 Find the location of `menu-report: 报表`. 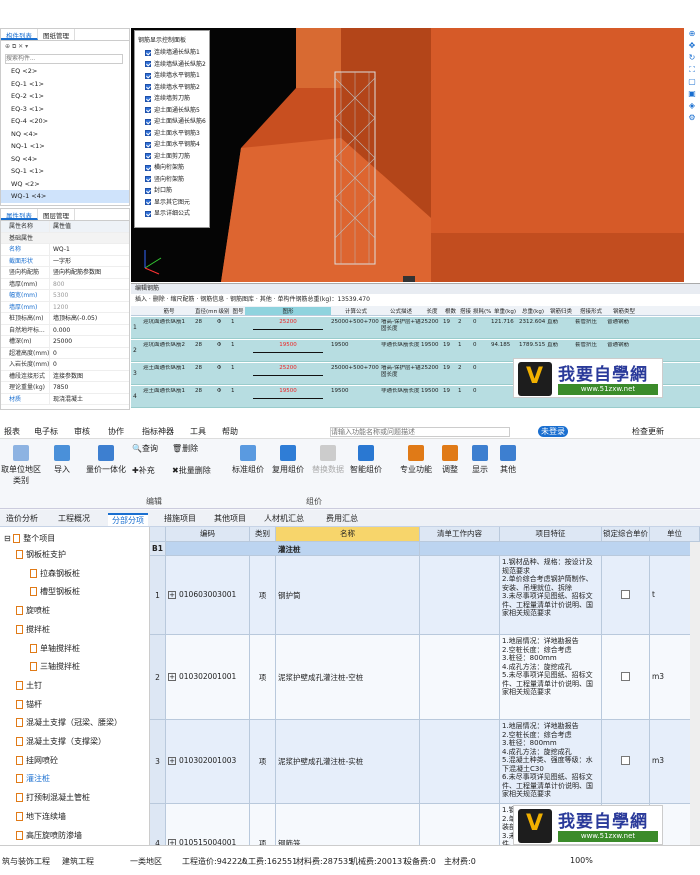

menu-report: 报表 is located at coordinates (12, 431).